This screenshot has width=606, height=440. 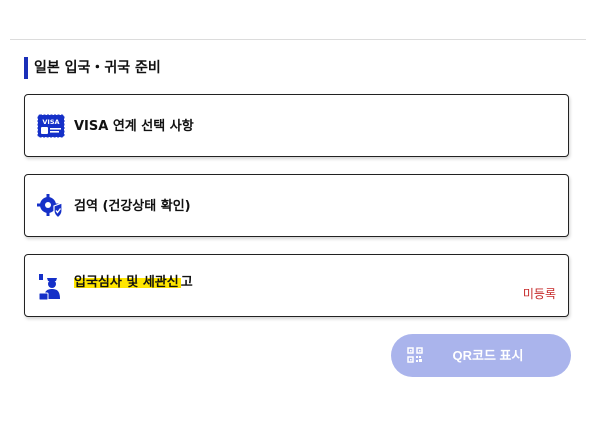 I want to click on show-qr-code-button: QR코드 표시, so click(x=481, y=355).